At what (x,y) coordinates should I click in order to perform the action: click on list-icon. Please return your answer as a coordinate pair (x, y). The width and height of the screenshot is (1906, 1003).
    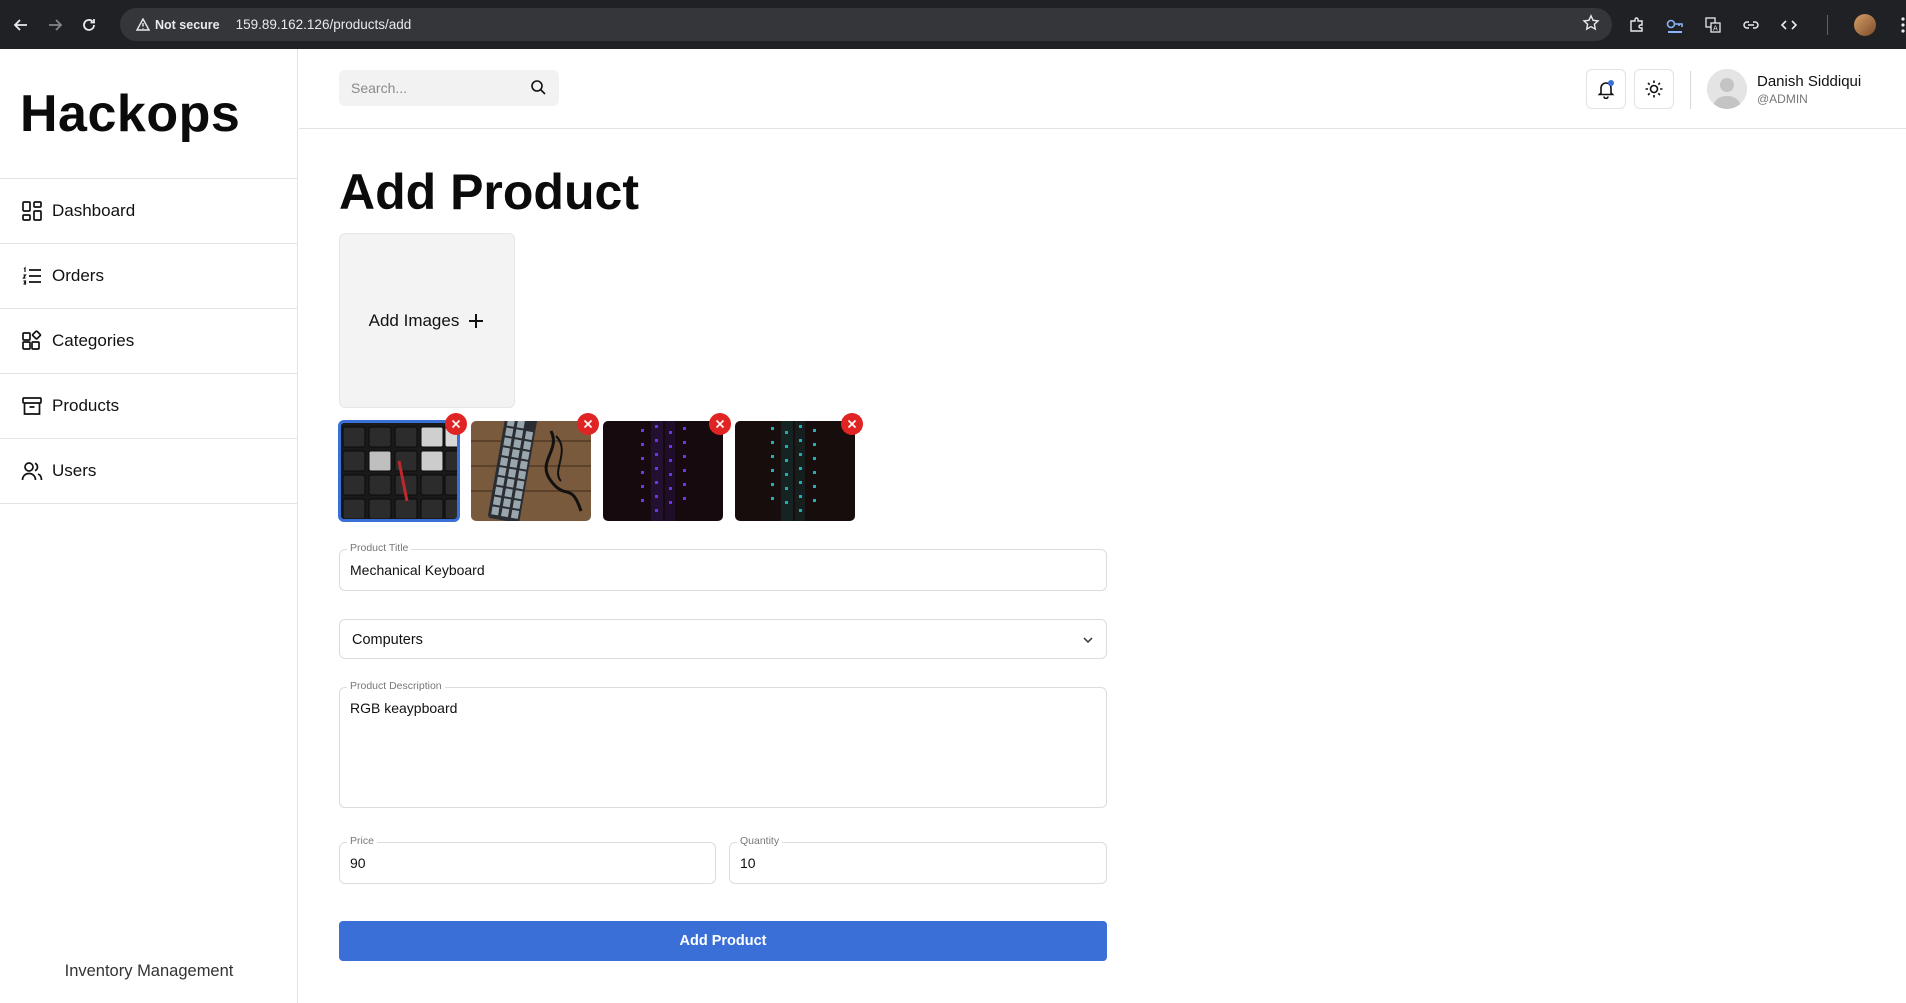
    Looking at the image, I should click on (32, 276).